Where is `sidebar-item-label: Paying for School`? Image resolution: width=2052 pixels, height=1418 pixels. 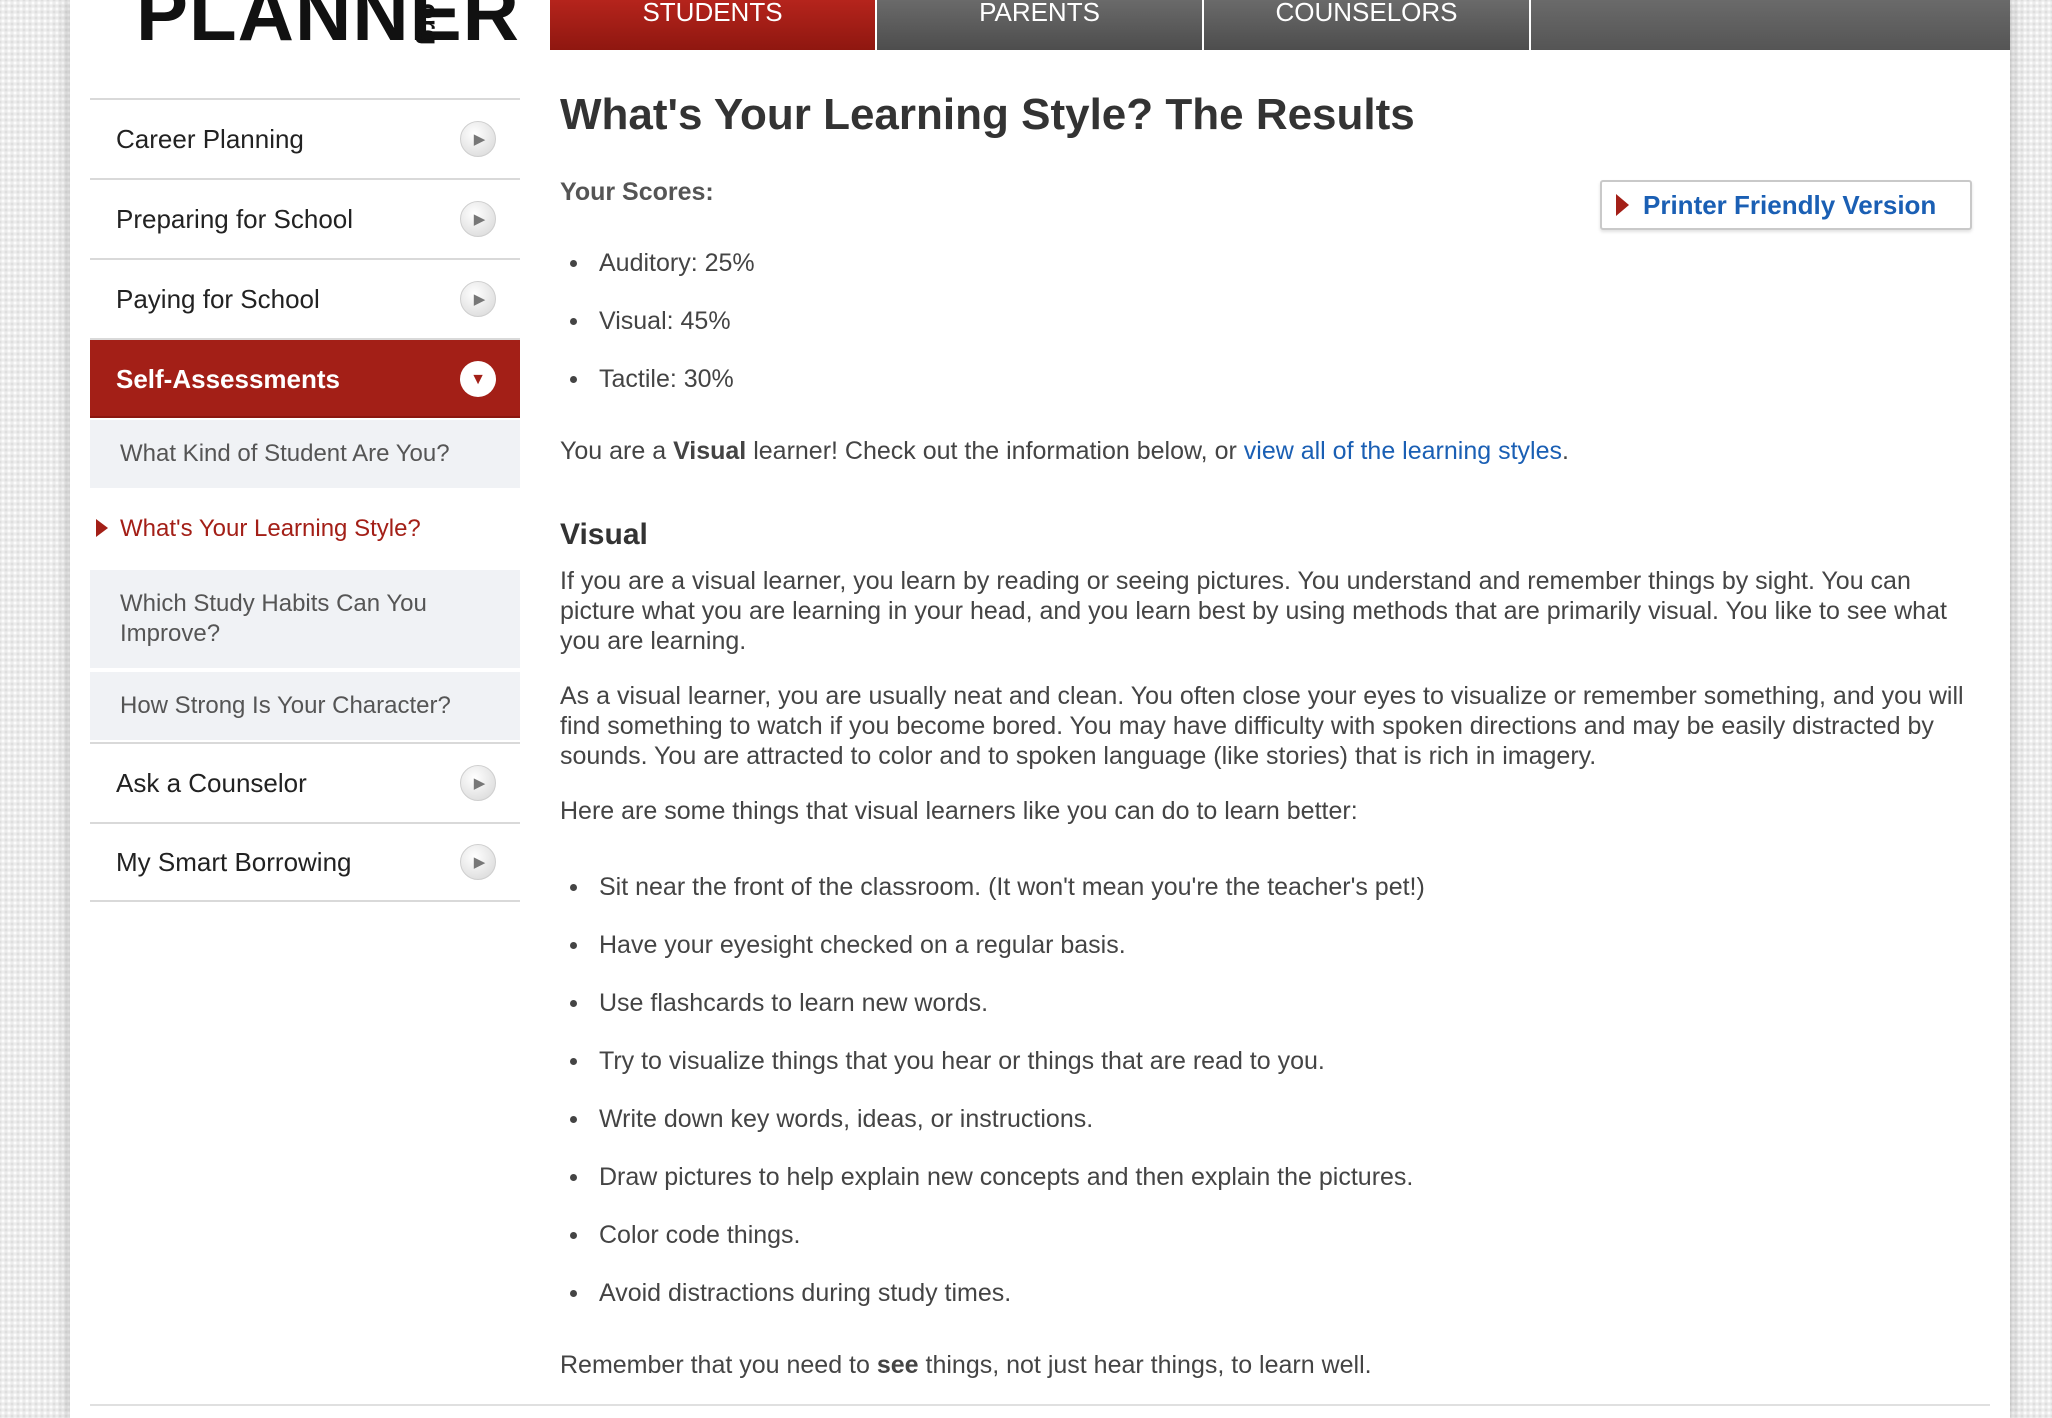
sidebar-item-label: Paying for School is located at coordinates (218, 298).